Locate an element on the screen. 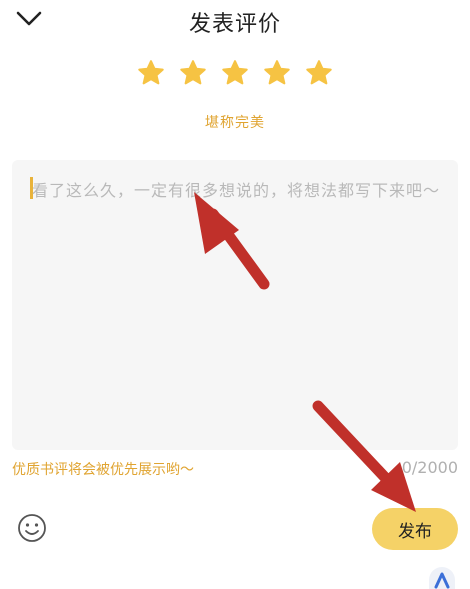 This screenshot has width=470, height=589. assistant-icon is located at coordinates (442, 580).